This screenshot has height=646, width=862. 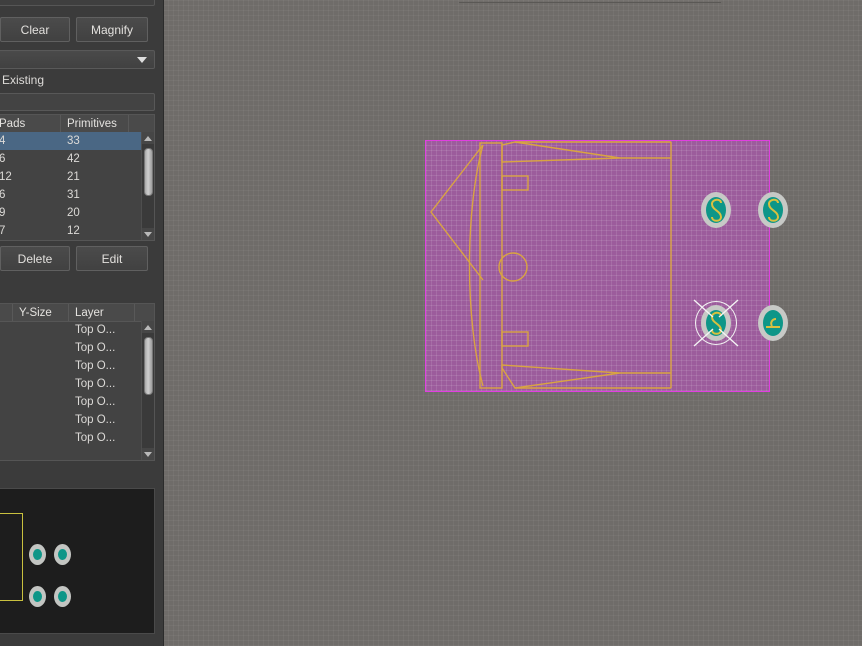 I want to click on clear-button-label: Clear, so click(x=35, y=29).